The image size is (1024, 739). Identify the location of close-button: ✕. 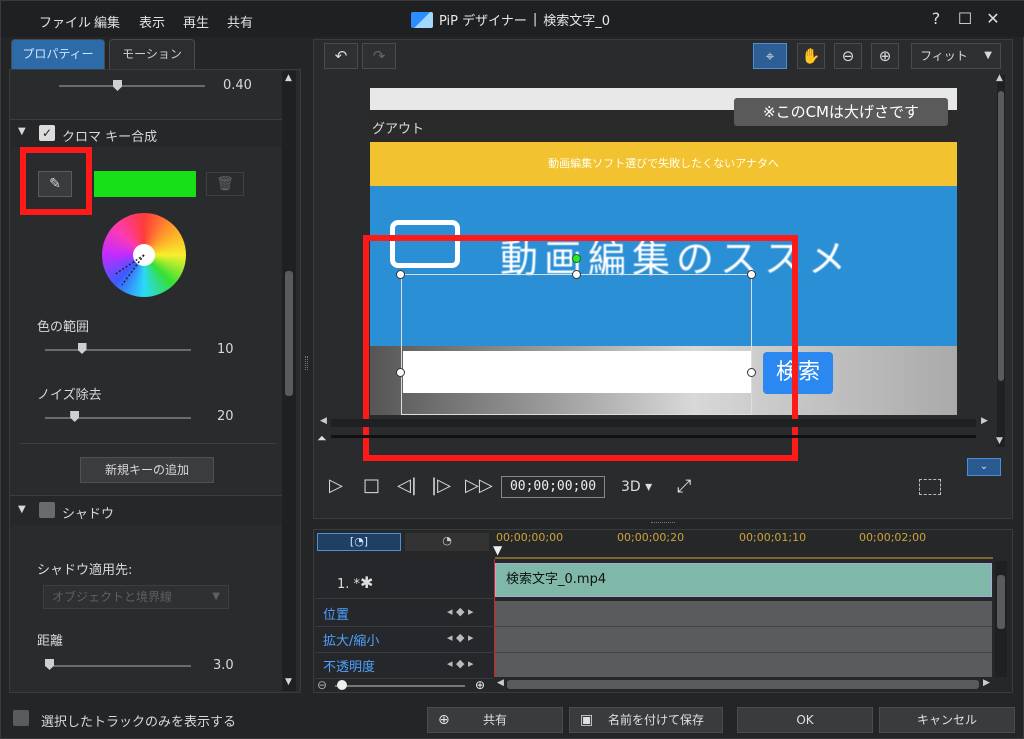
(993, 19).